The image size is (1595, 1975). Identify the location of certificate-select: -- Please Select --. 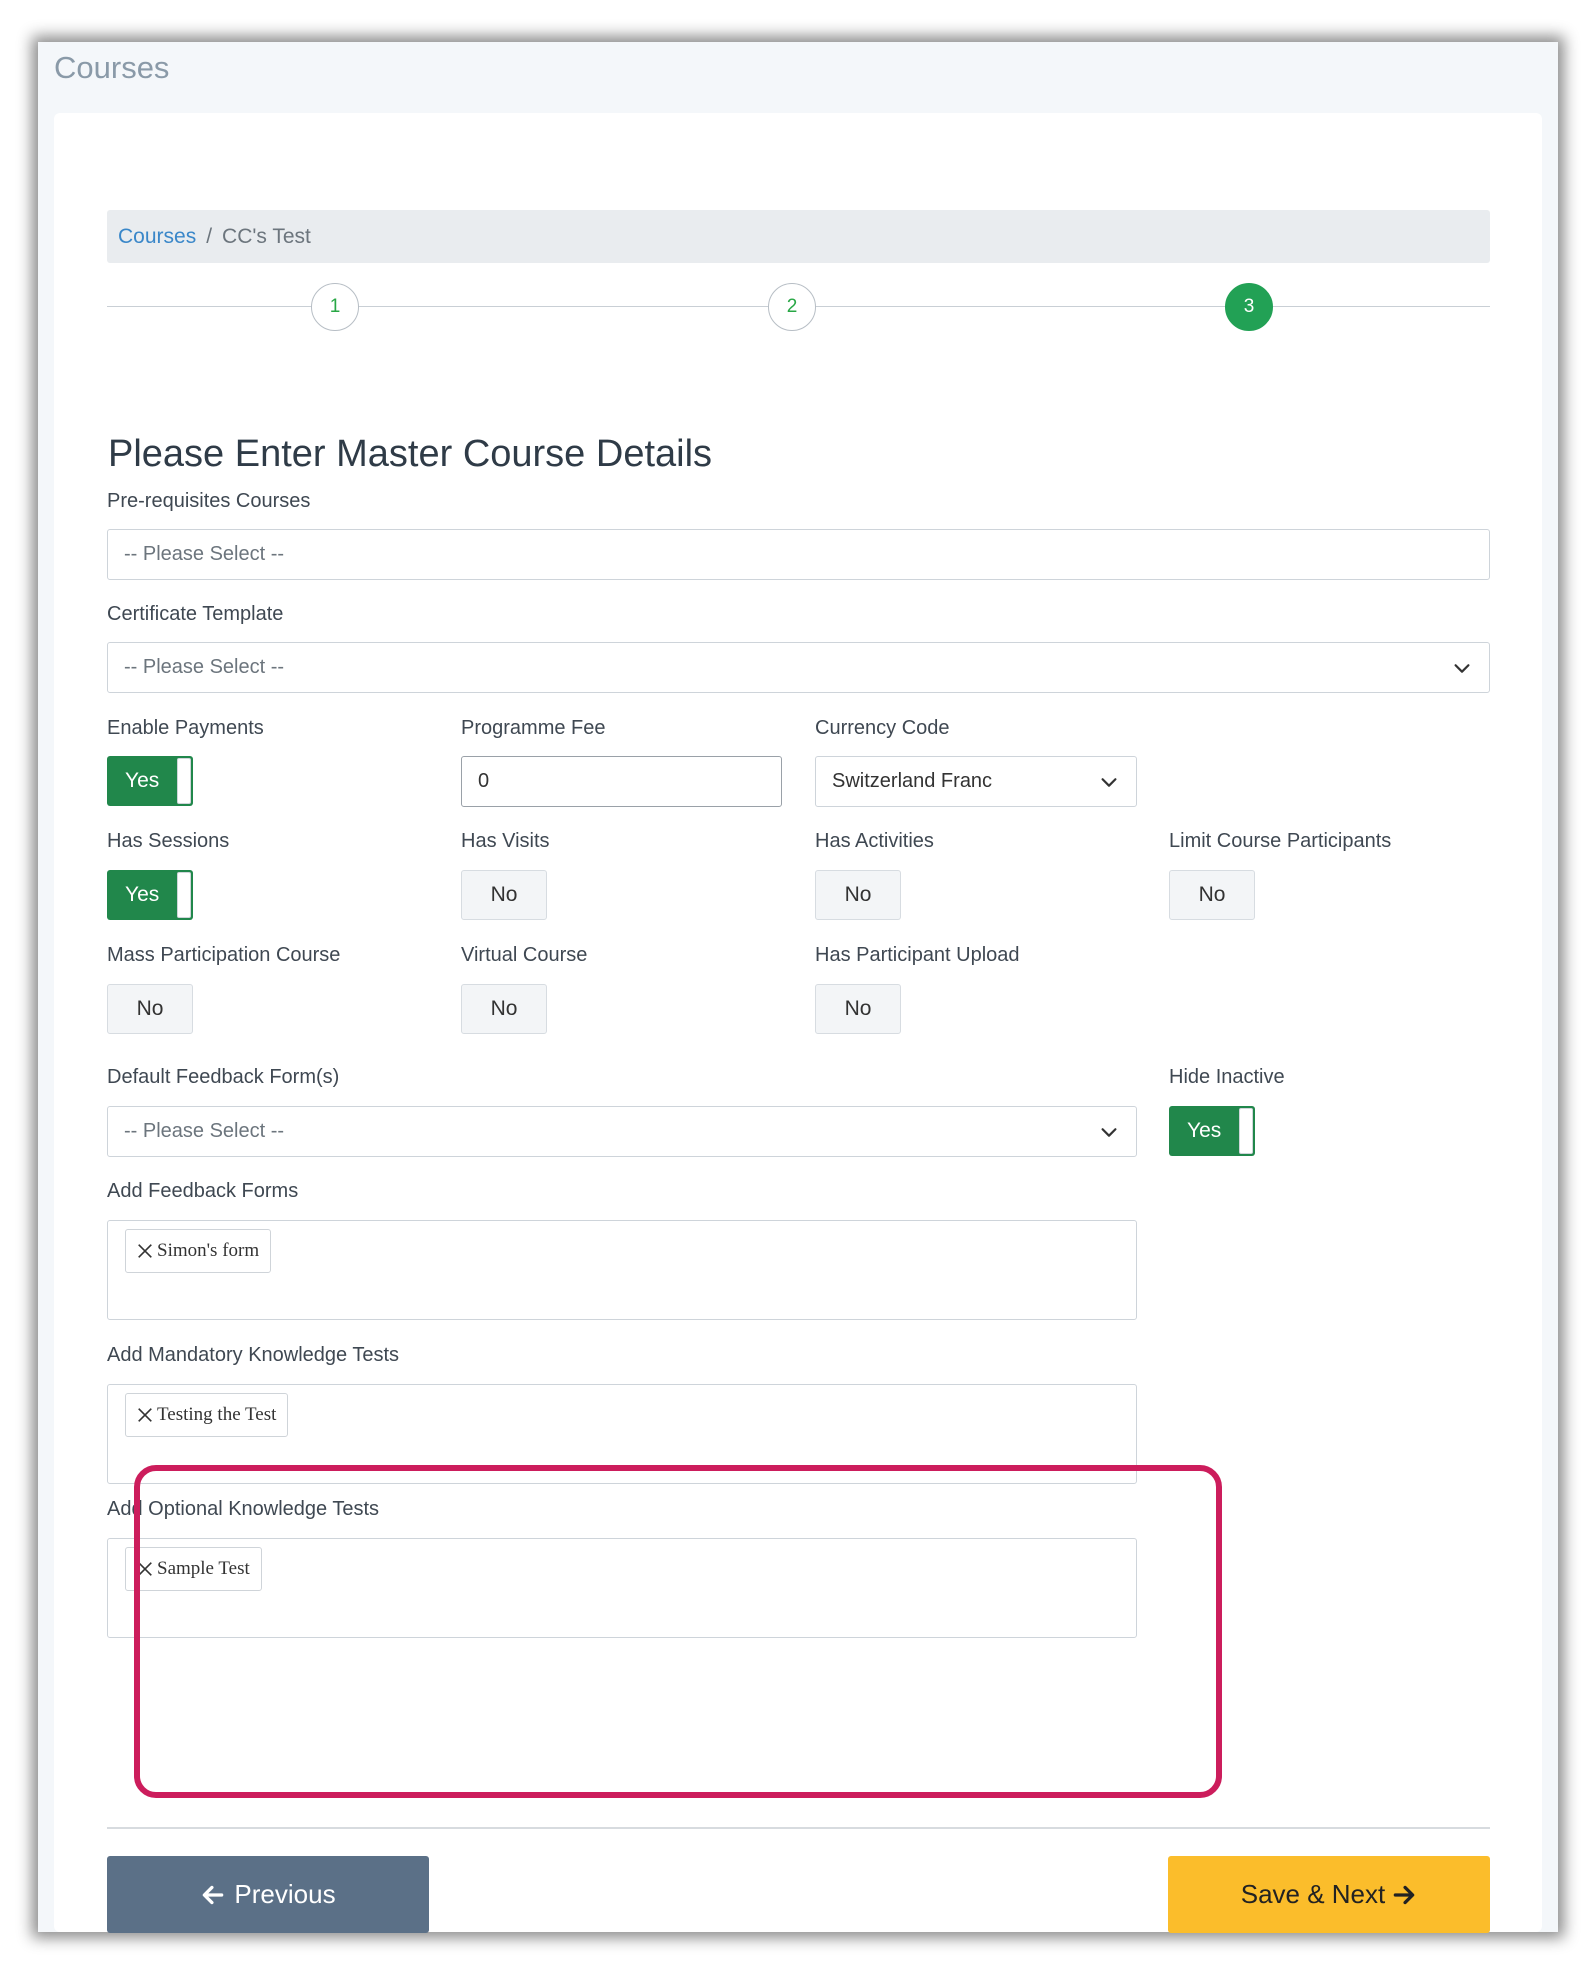
(798, 667).